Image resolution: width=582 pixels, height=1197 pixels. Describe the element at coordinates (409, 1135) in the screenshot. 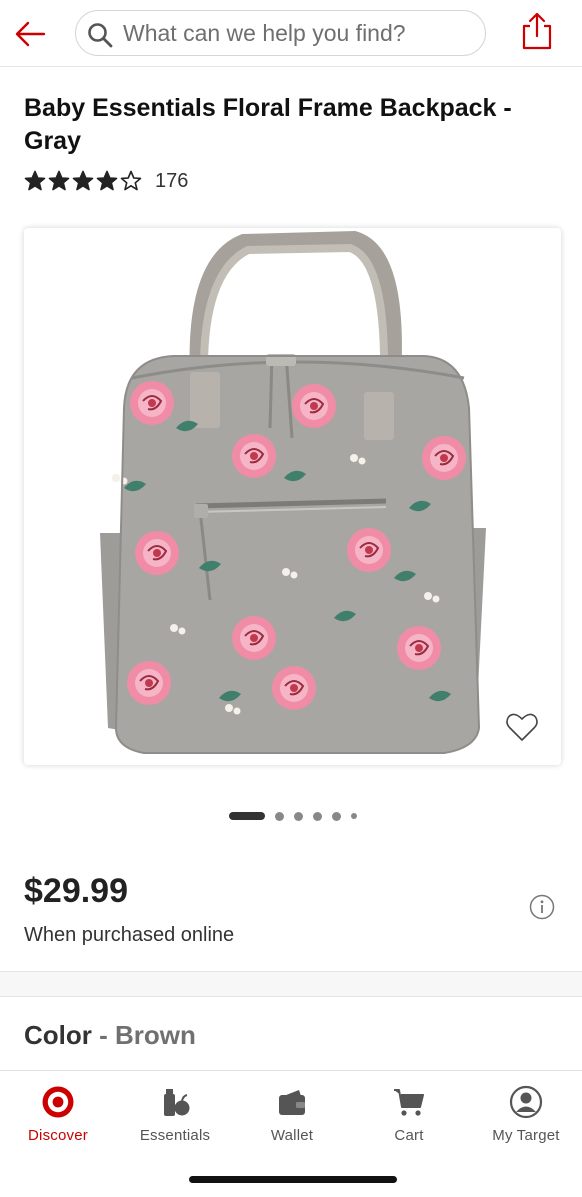

I see `tab-label: Cart` at that location.